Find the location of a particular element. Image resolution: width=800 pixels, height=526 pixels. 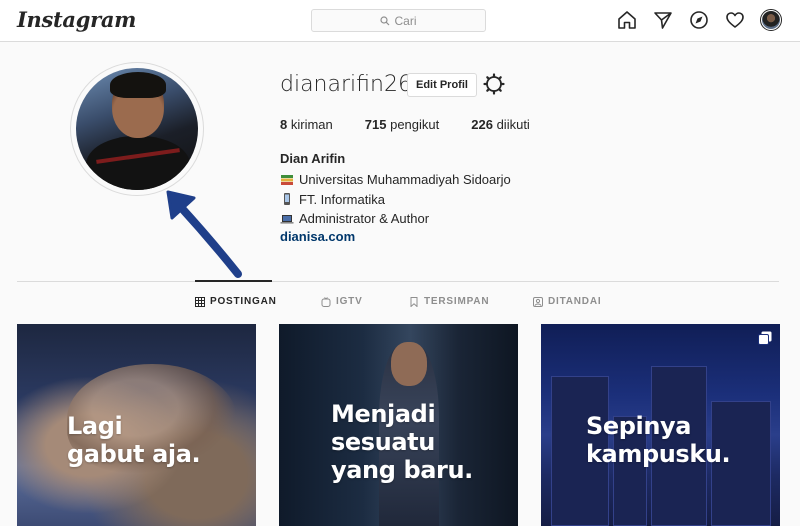

profile-tabs: POSTINGAN IGTV TERSIMPAN DITANDAI is located at coordinates (398, 301).